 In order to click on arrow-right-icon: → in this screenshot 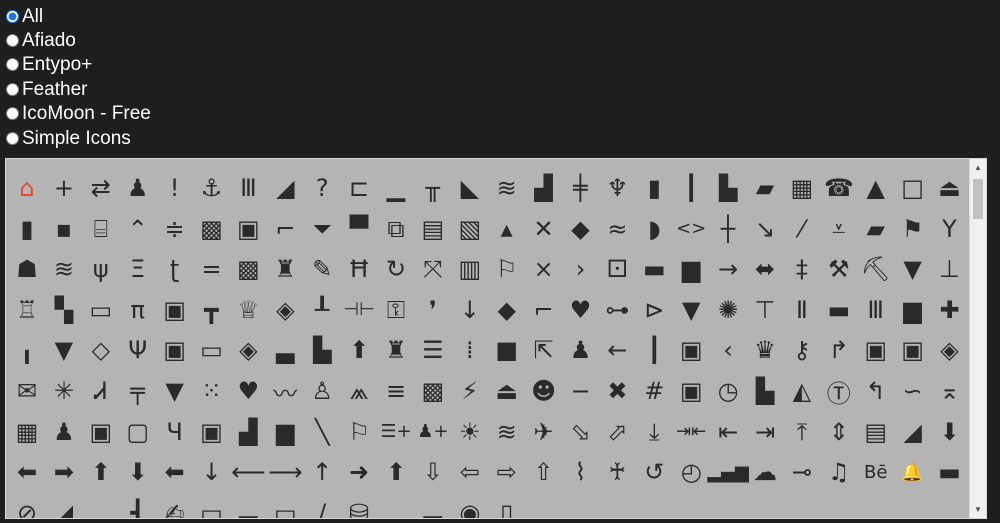, I will do `click(728, 269)`.